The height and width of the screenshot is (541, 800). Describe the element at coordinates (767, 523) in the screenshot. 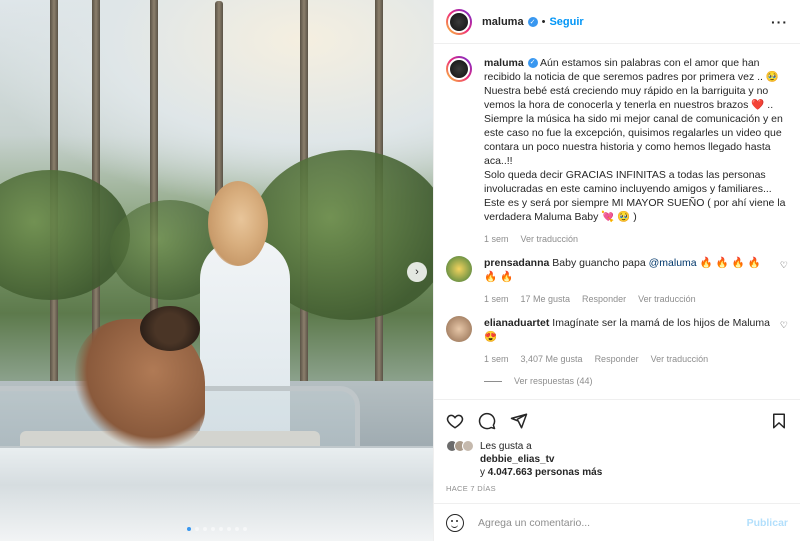

I see `publish-button: Publicar` at that location.